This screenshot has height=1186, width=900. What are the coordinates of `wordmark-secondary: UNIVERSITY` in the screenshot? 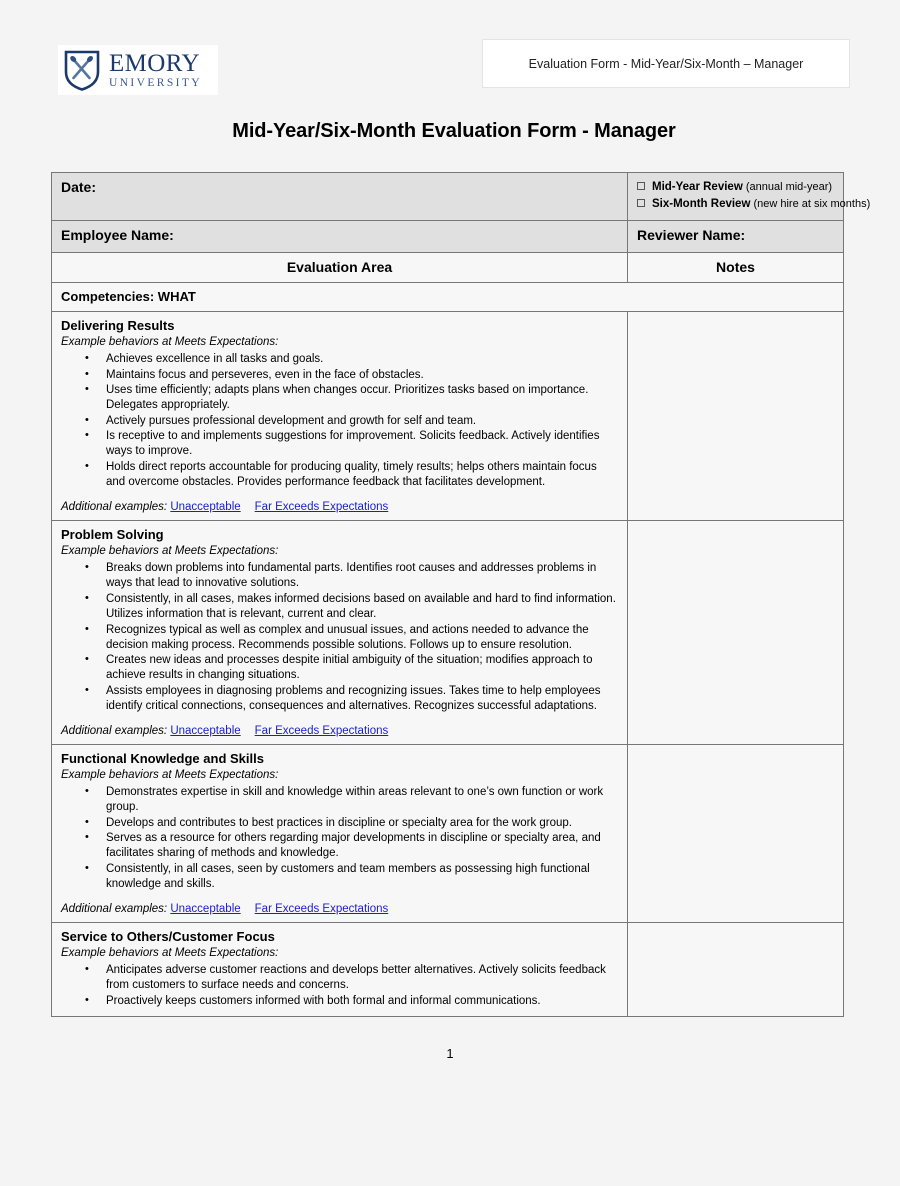 It's located at (155, 82).